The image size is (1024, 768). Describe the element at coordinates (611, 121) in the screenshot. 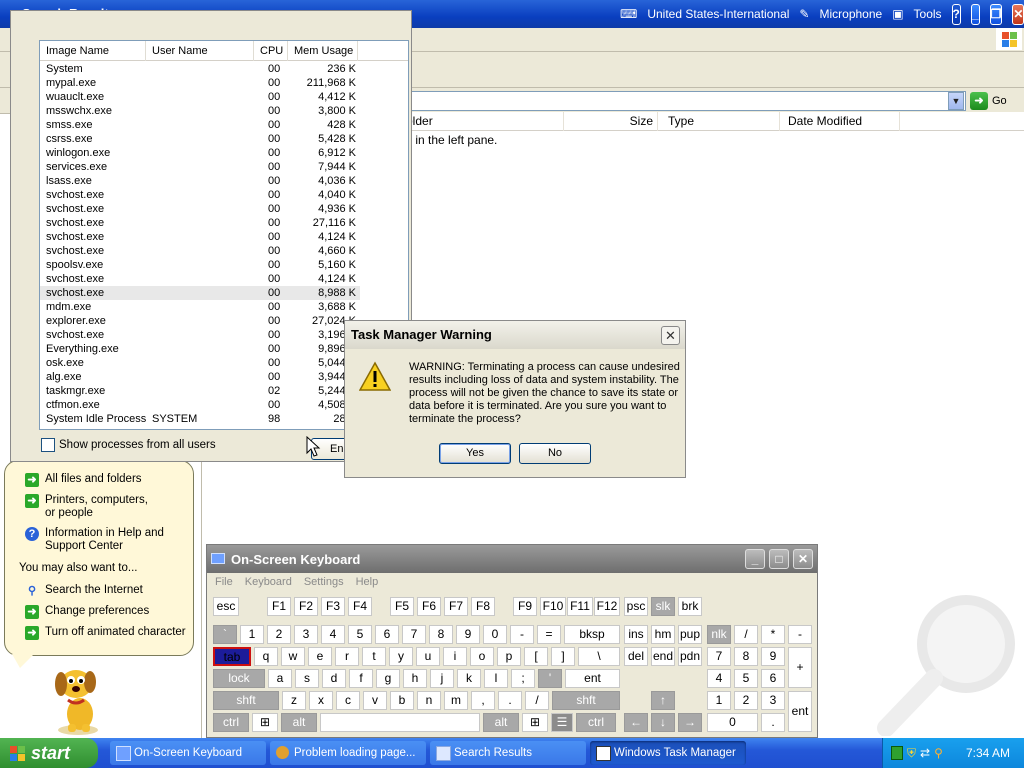

I see `column-header-size: Size` at that location.